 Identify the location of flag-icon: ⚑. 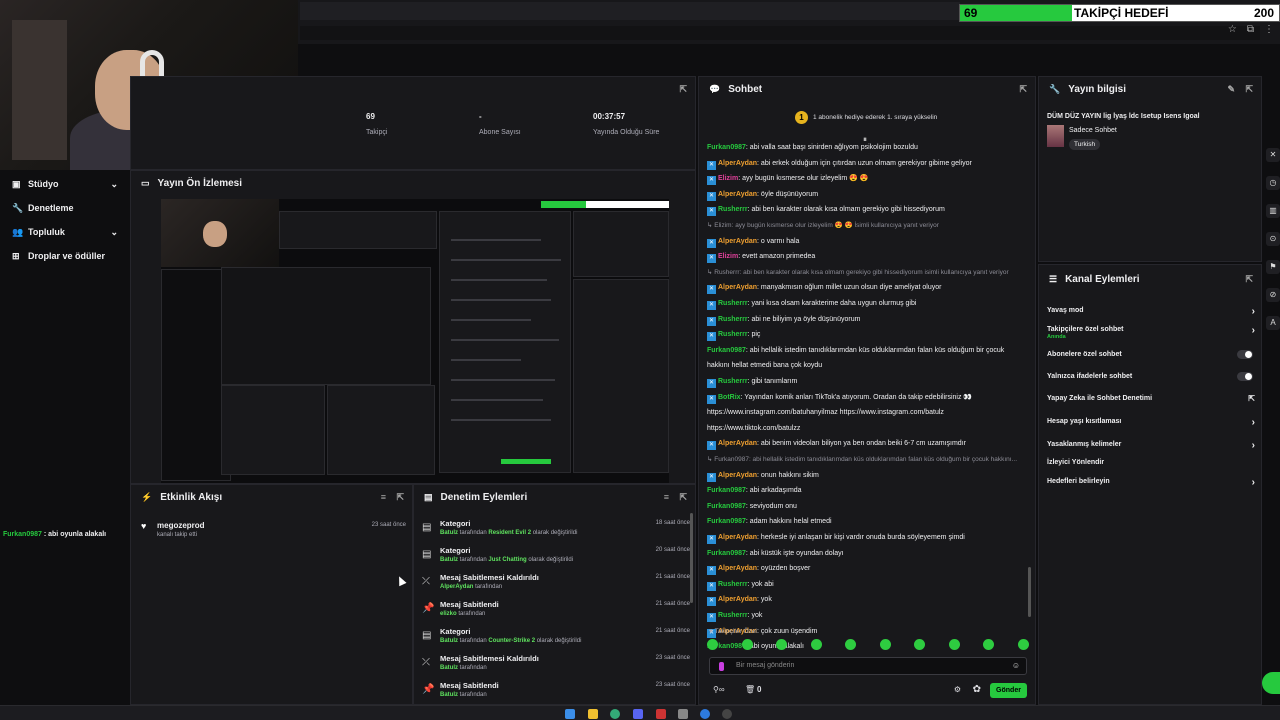
(1273, 267).